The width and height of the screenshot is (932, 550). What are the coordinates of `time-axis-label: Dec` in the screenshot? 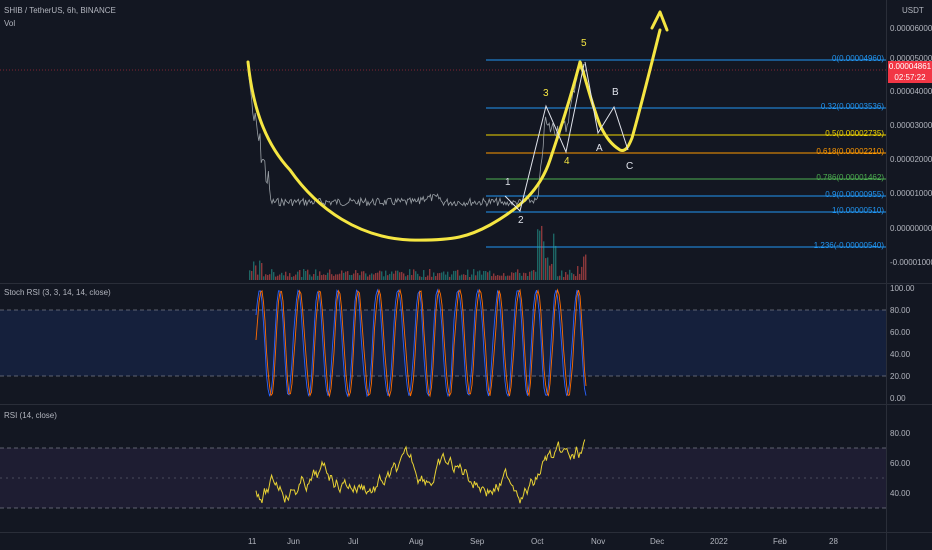 It's located at (657, 541).